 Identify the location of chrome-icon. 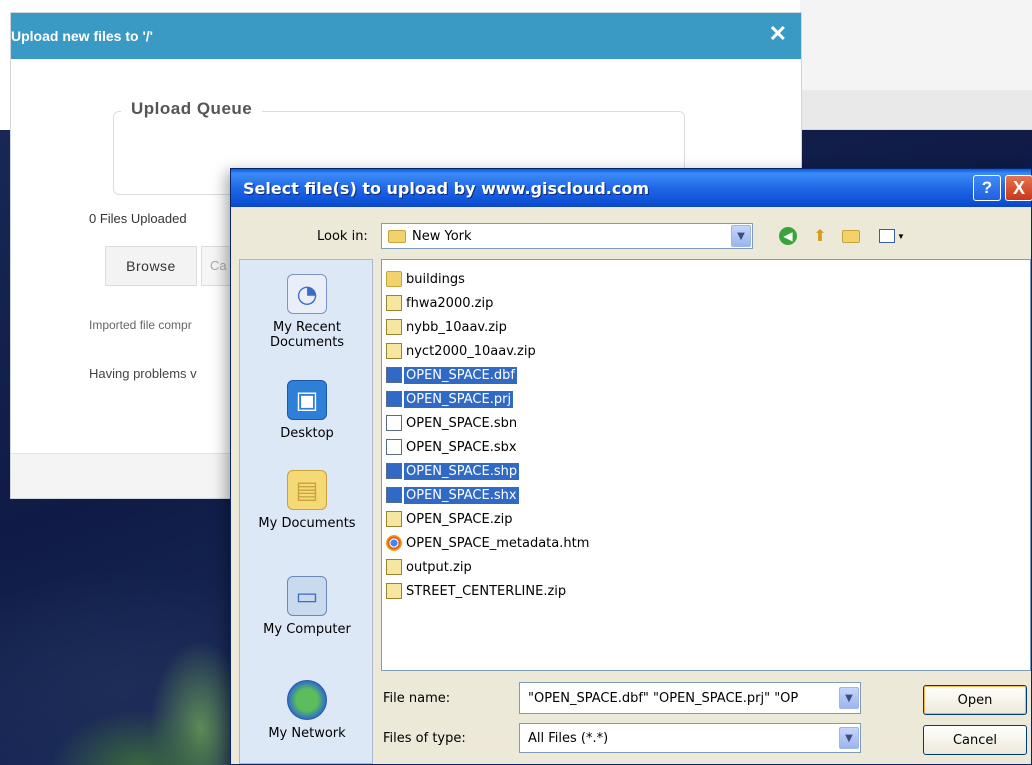
(394, 543).